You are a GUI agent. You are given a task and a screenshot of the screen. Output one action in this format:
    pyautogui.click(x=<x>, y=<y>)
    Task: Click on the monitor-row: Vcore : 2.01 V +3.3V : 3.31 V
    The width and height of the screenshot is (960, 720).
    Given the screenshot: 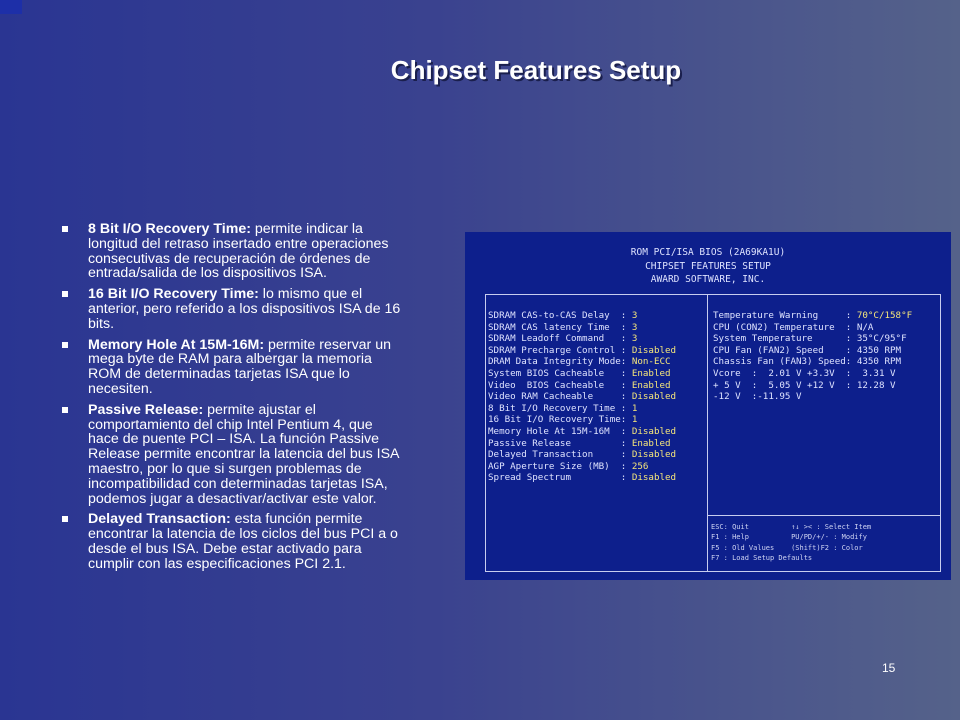 What is the action you would take?
    pyautogui.click(x=812, y=374)
    